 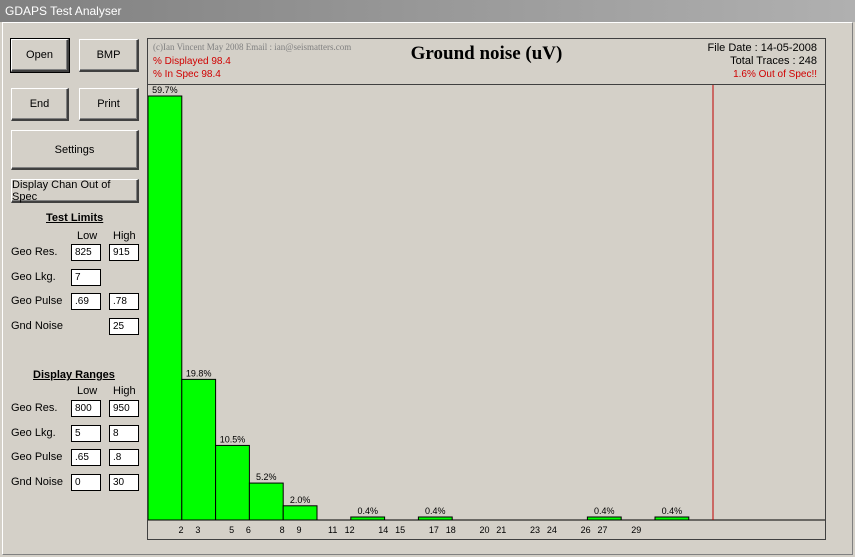 What do you see at coordinates (300, 500) in the screenshot?
I see `bar-value-label: 2.0%` at bounding box center [300, 500].